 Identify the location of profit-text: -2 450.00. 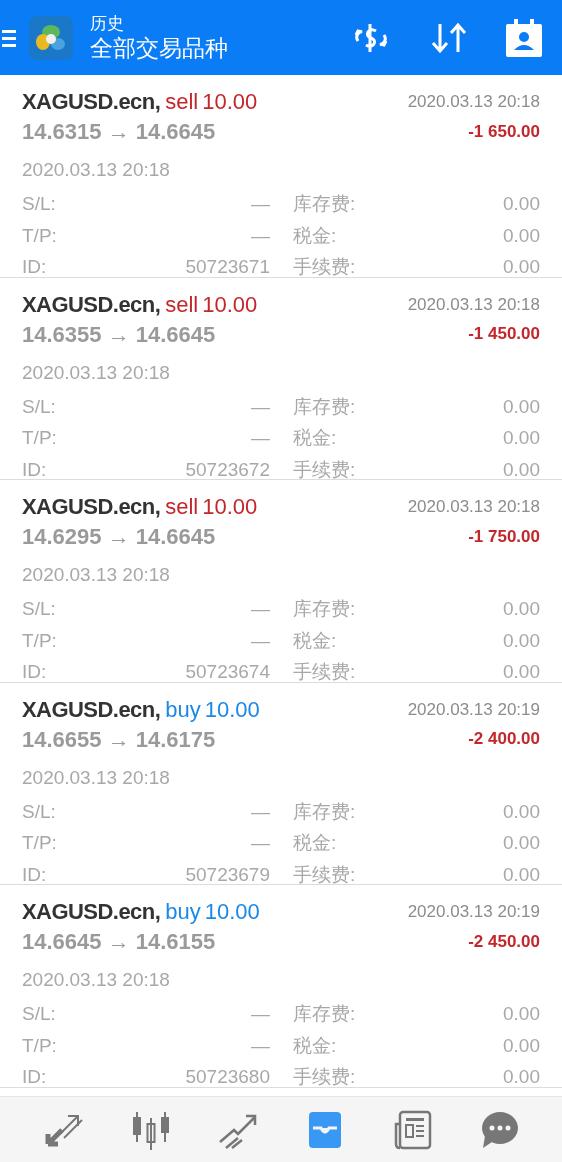
(504, 941).